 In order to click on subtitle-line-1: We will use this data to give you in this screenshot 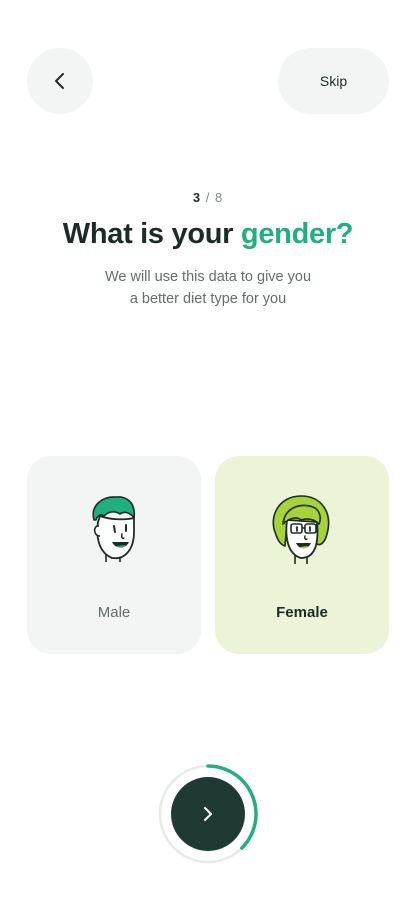, I will do `click(208, 277)`.